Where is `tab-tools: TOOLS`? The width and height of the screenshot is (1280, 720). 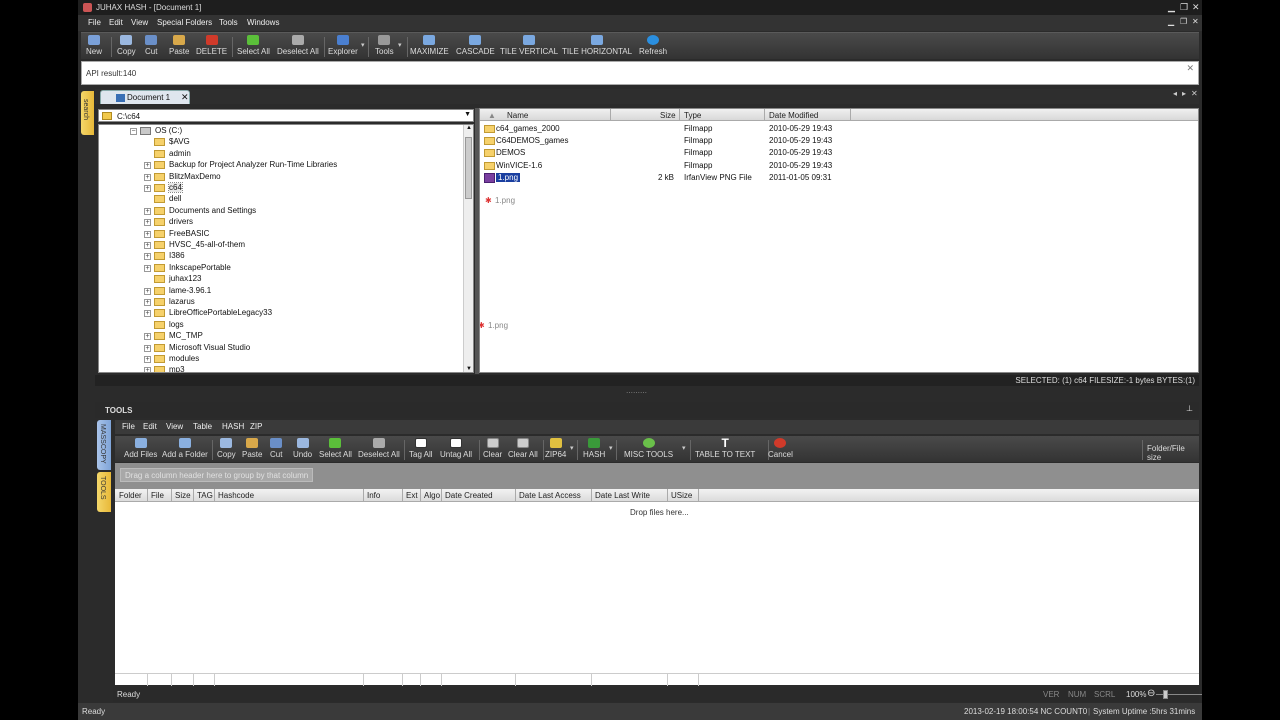
tab-tools: TOOLS is located at coordinates (104, 492).